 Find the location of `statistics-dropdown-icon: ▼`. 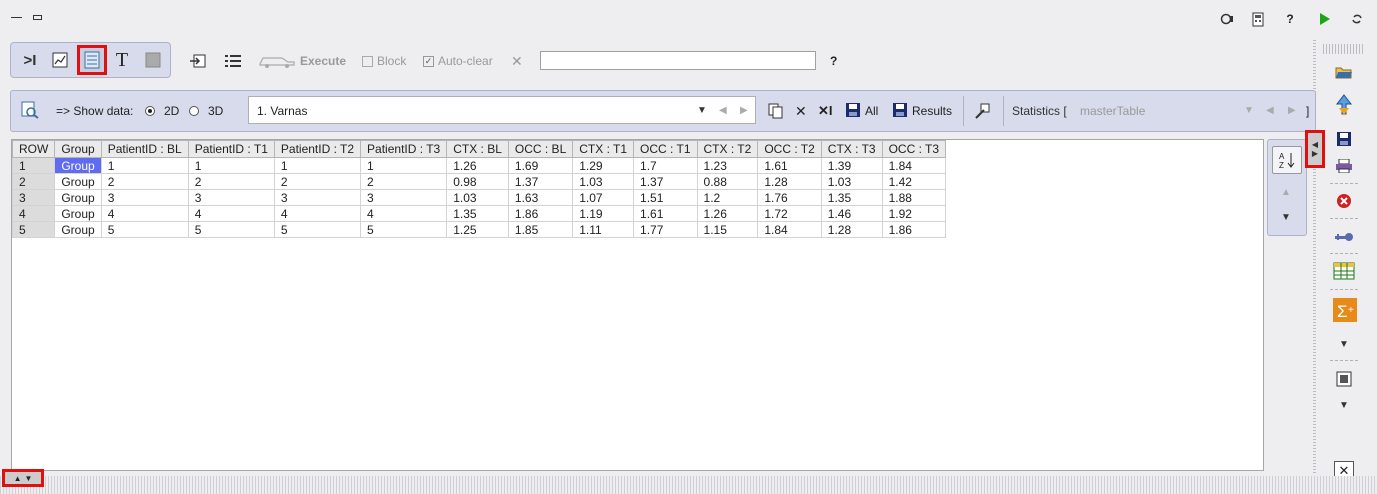

statistics-dropdown-icon: ▼ is located at coordinates (1249, 110).